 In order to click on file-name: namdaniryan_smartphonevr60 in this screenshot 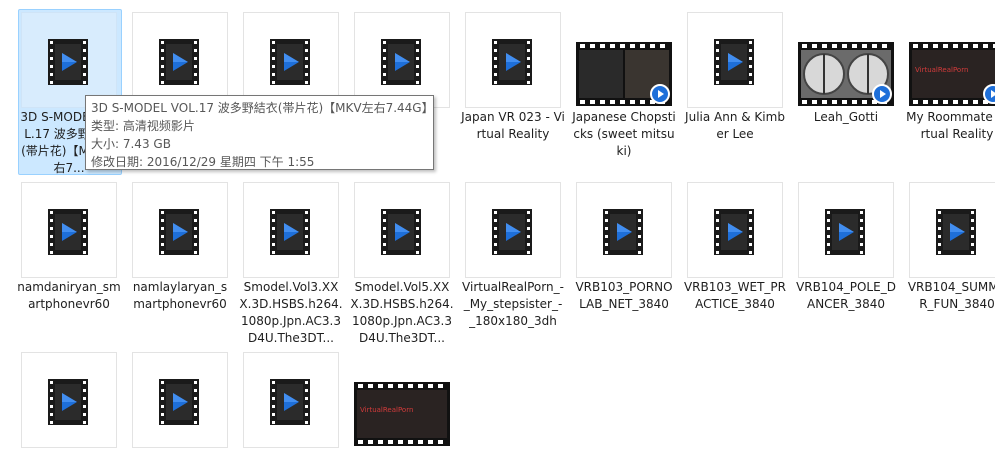, I will do `click(69, 295)`.